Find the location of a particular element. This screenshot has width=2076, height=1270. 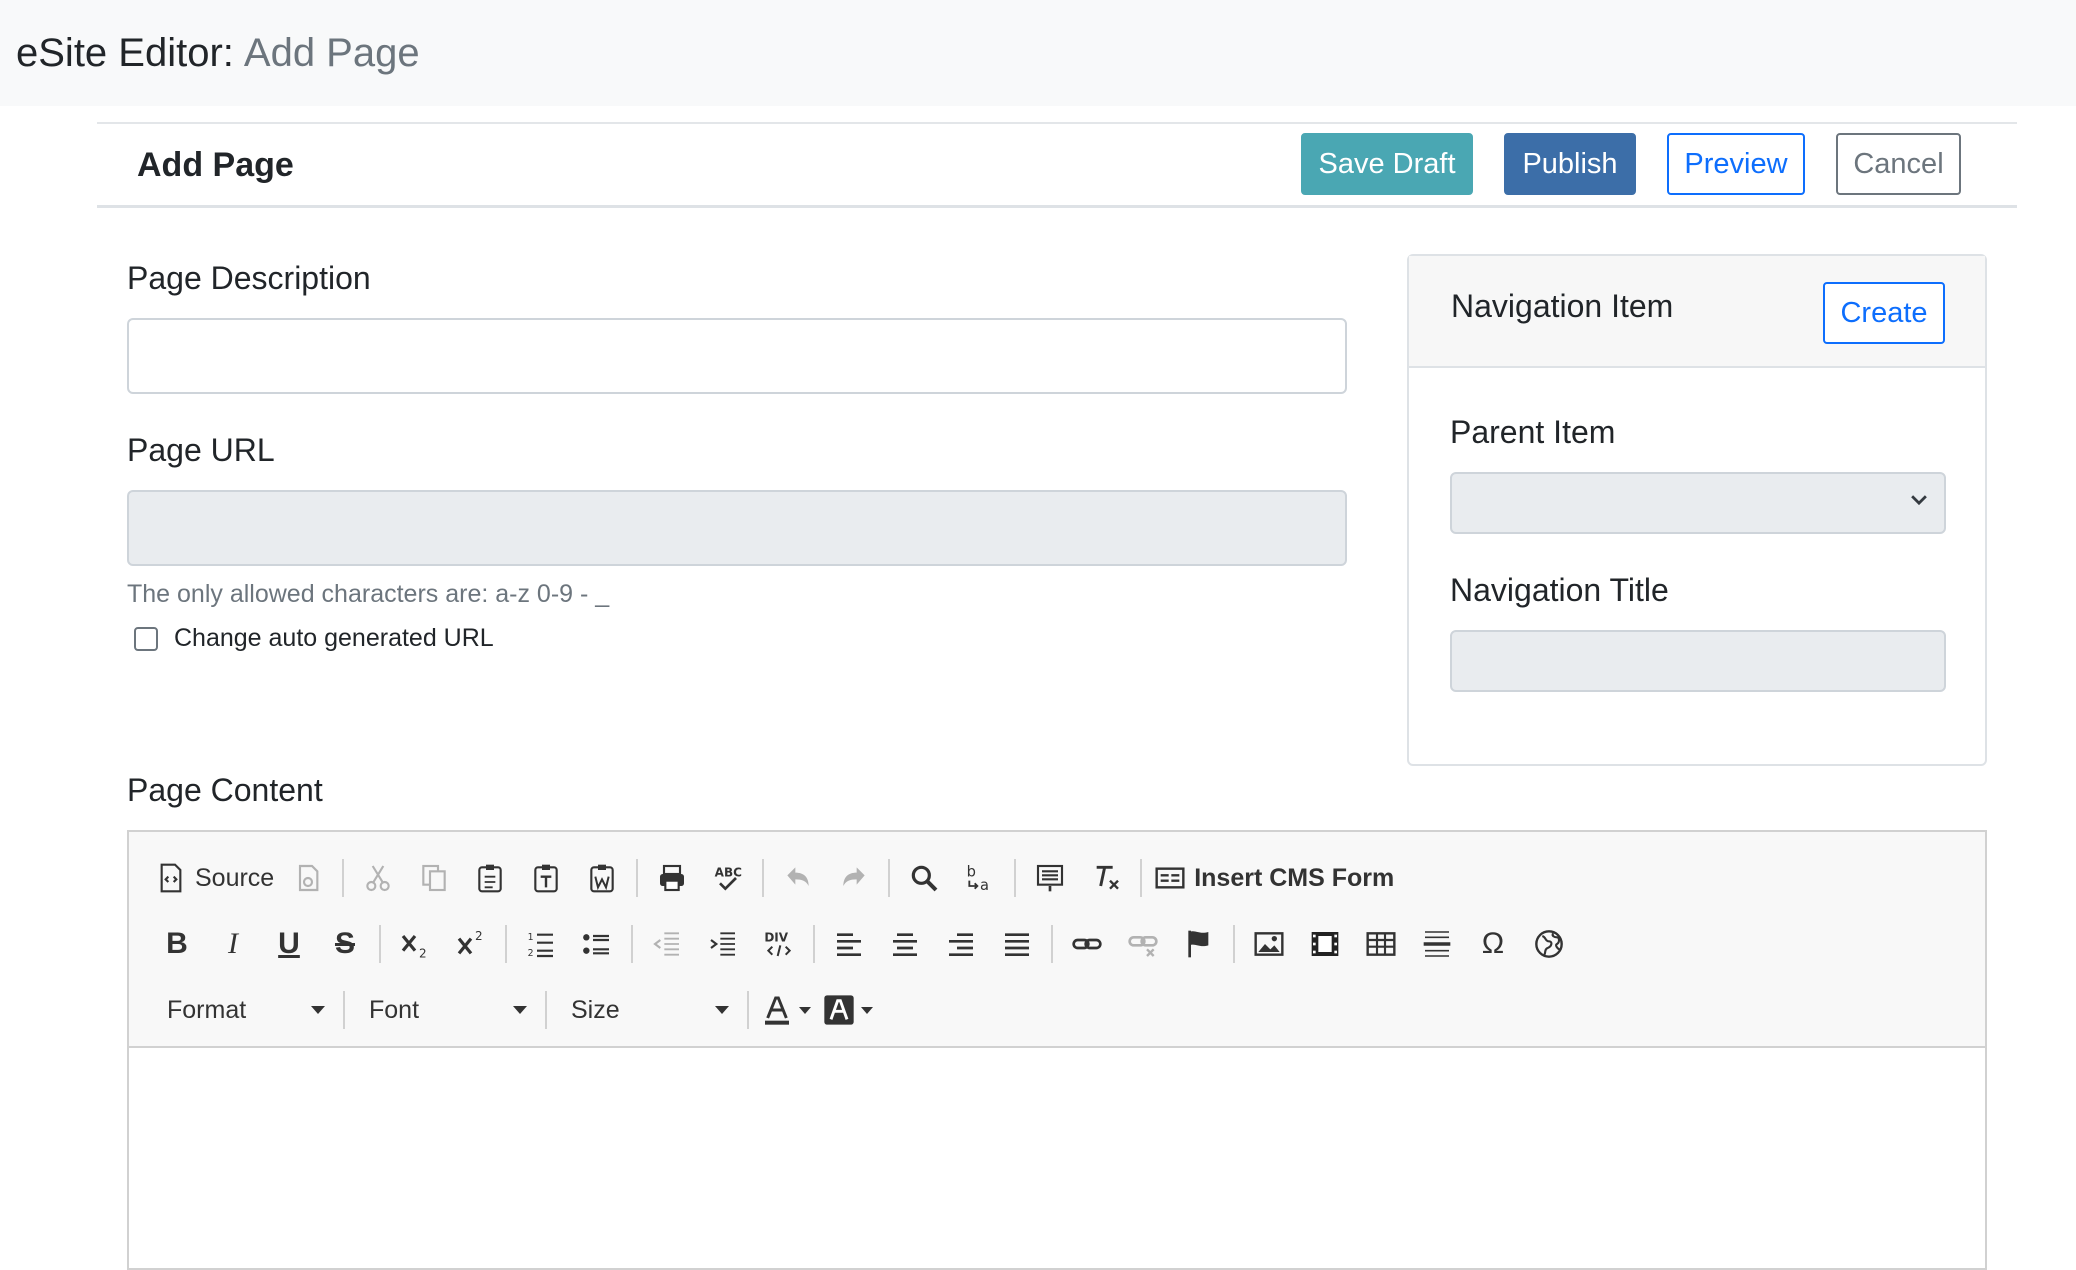

background-color-button is located at coordinates (848, 1010).